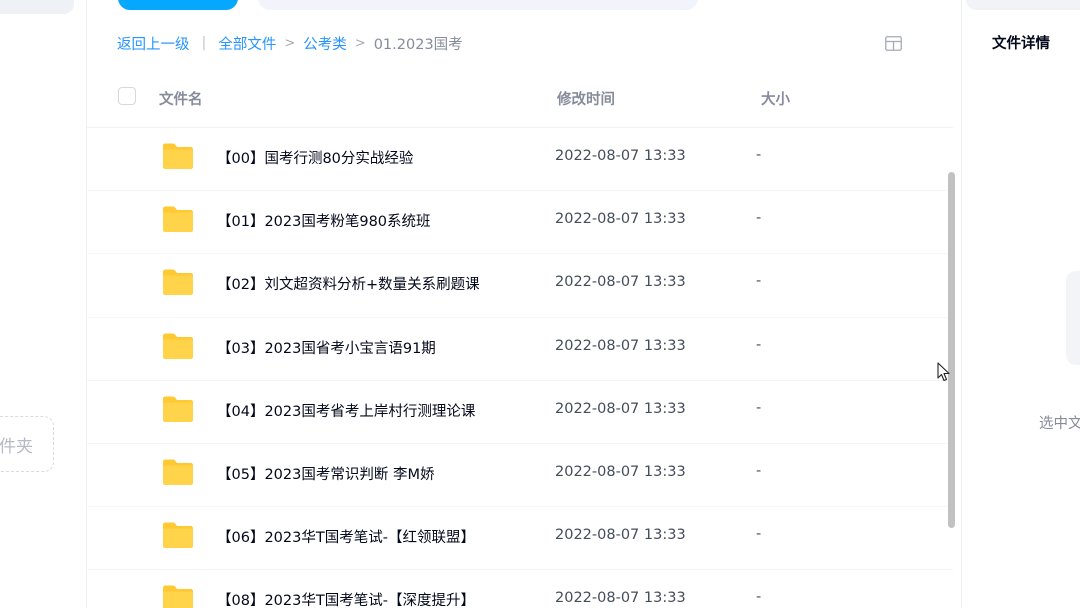 The height and width of the screenshot is (608, 1080). What do you see at coordinates (943, 372) in the screenshot?
I see `mouse-cursor-icon` at bounding box center [943, 372].